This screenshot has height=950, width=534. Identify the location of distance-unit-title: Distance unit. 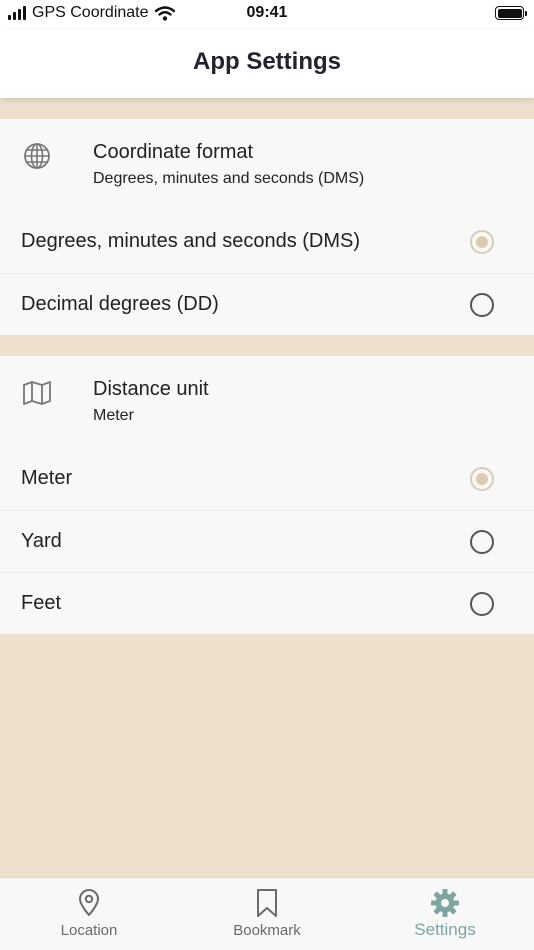
(151, 389).